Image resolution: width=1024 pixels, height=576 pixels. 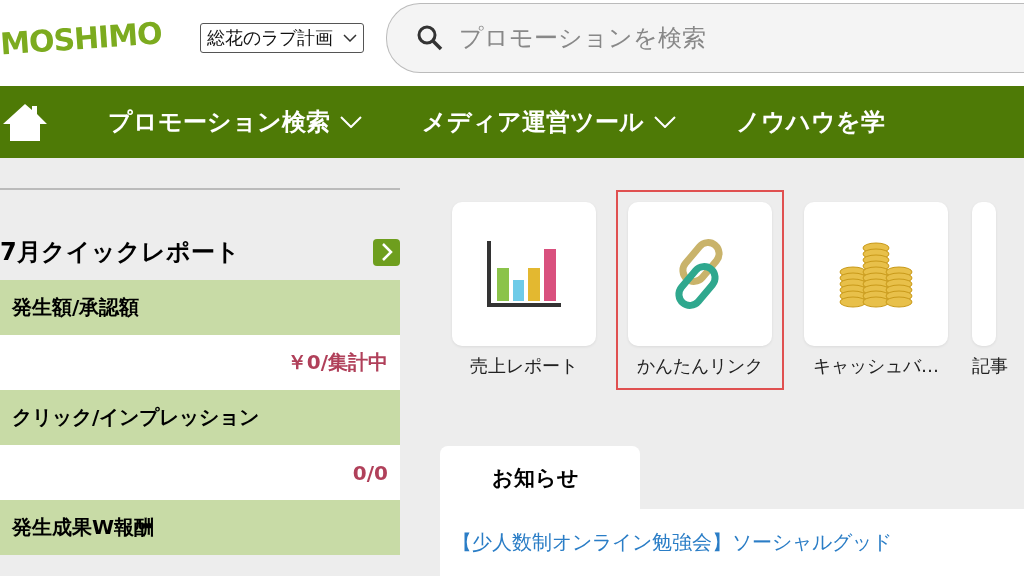 I want to click on report-row-value: 0/0, so click(x=200, y=472).